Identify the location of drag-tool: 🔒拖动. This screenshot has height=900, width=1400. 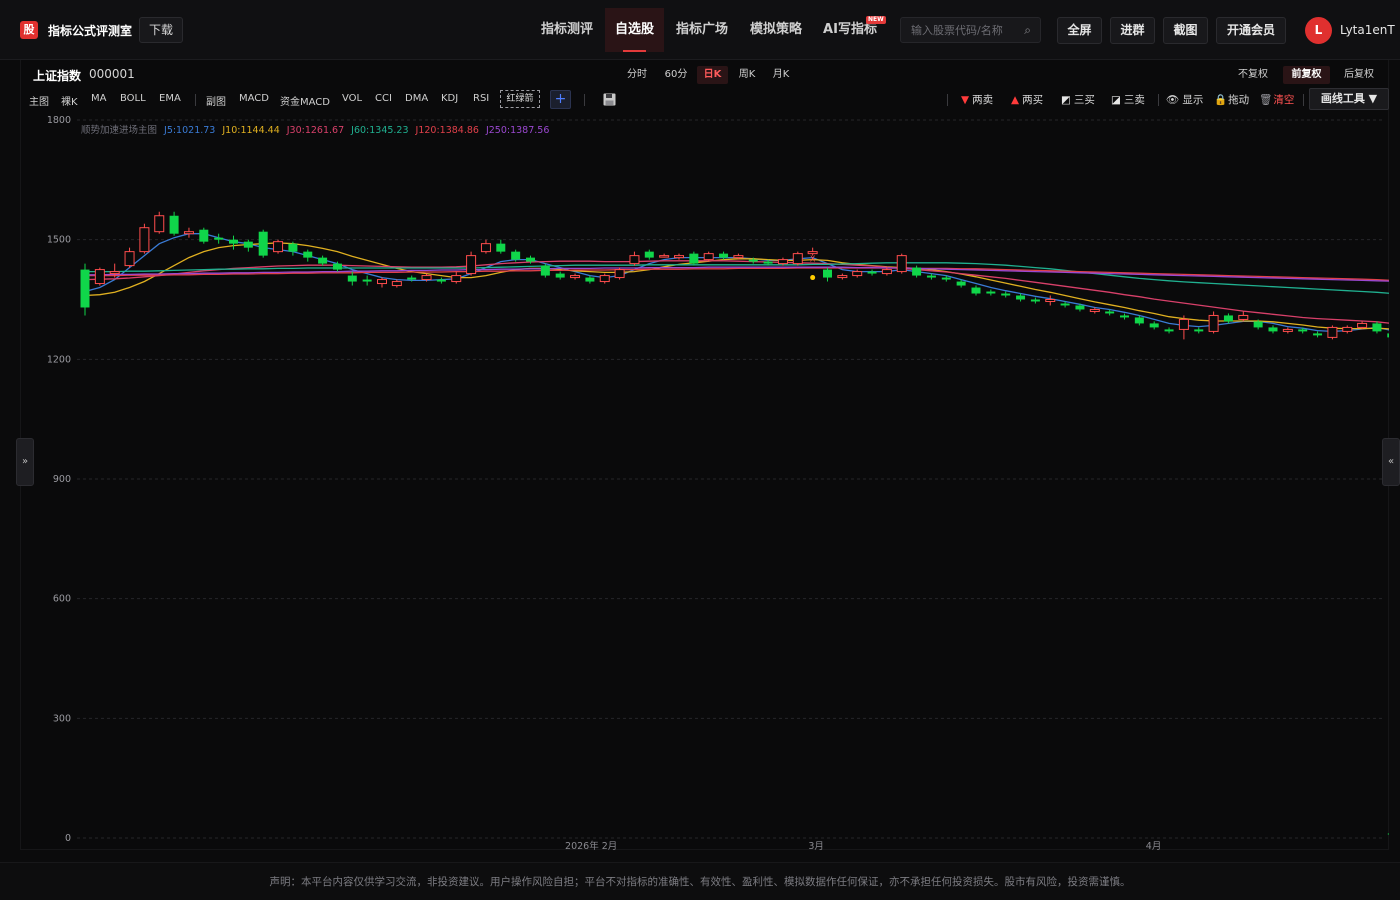
(1231, 99).